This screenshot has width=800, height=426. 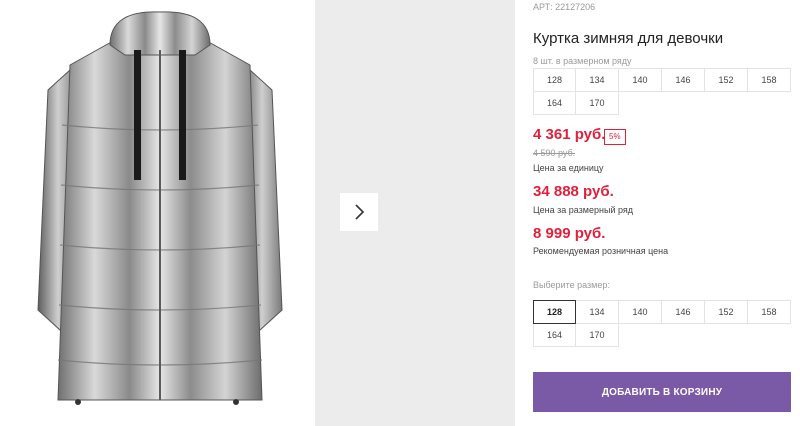 What do you see at coordinates (683, 312) in the screenshot?
I see `size-option-146: 146` at bounding box center [683, 312].